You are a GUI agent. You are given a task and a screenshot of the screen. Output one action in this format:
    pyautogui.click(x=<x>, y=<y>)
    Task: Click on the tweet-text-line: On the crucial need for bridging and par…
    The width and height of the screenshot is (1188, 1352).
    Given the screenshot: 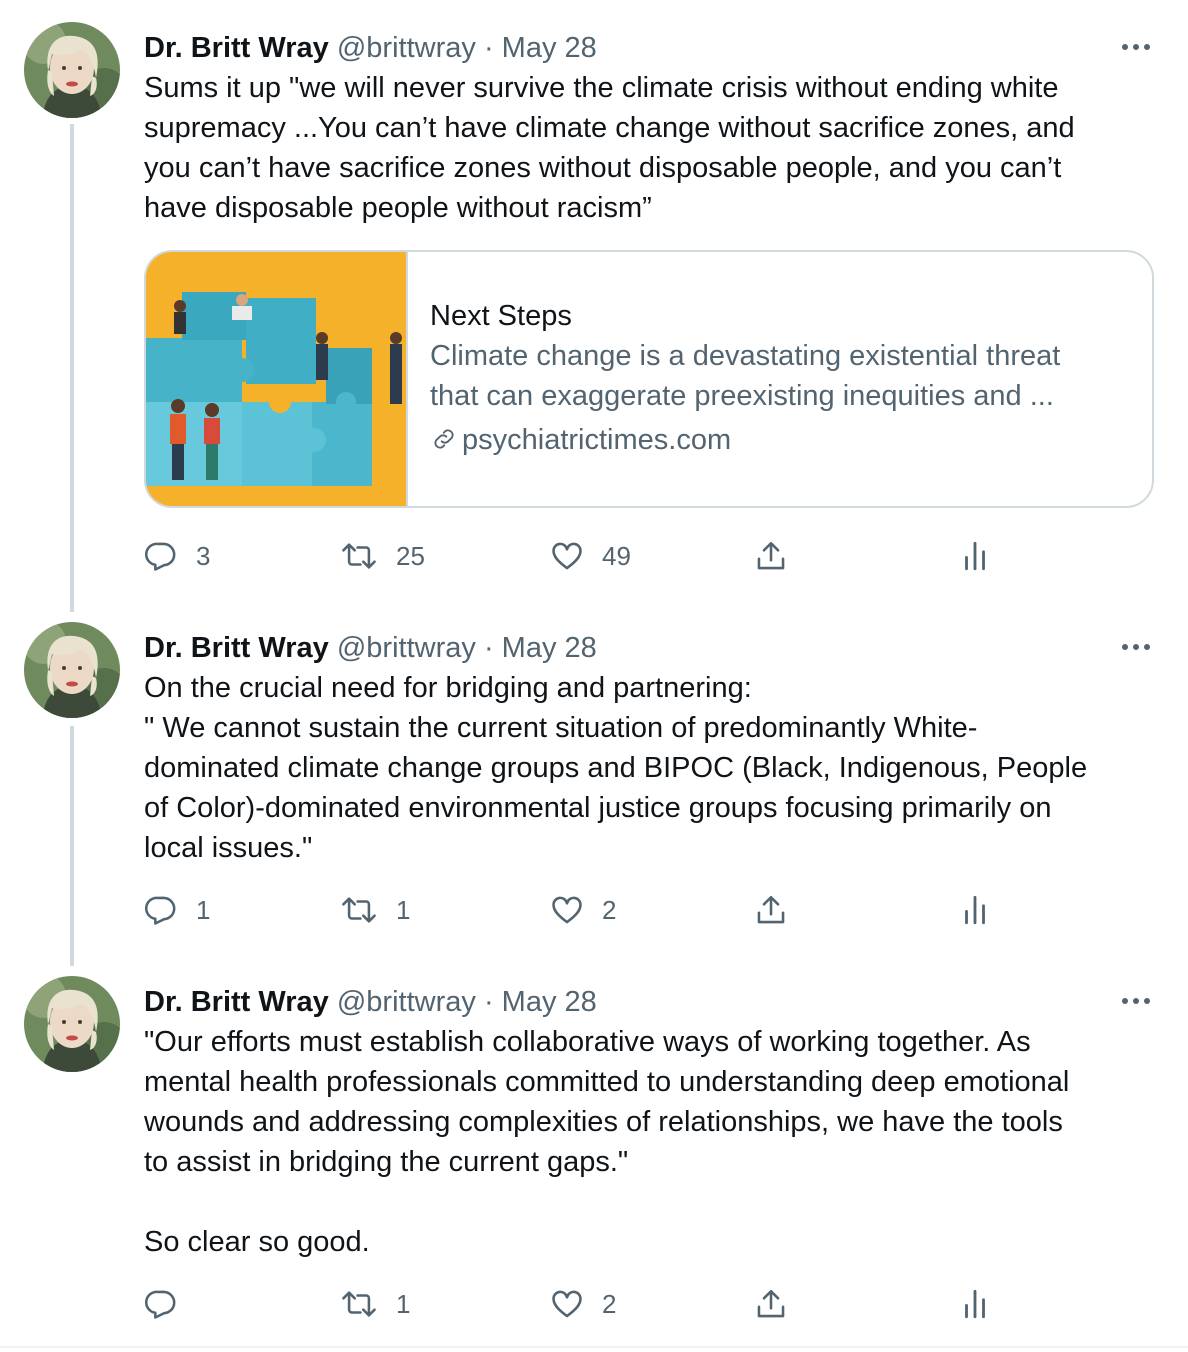 What is the action you would take?
    pyautogui.click(x=448, y=688)
    